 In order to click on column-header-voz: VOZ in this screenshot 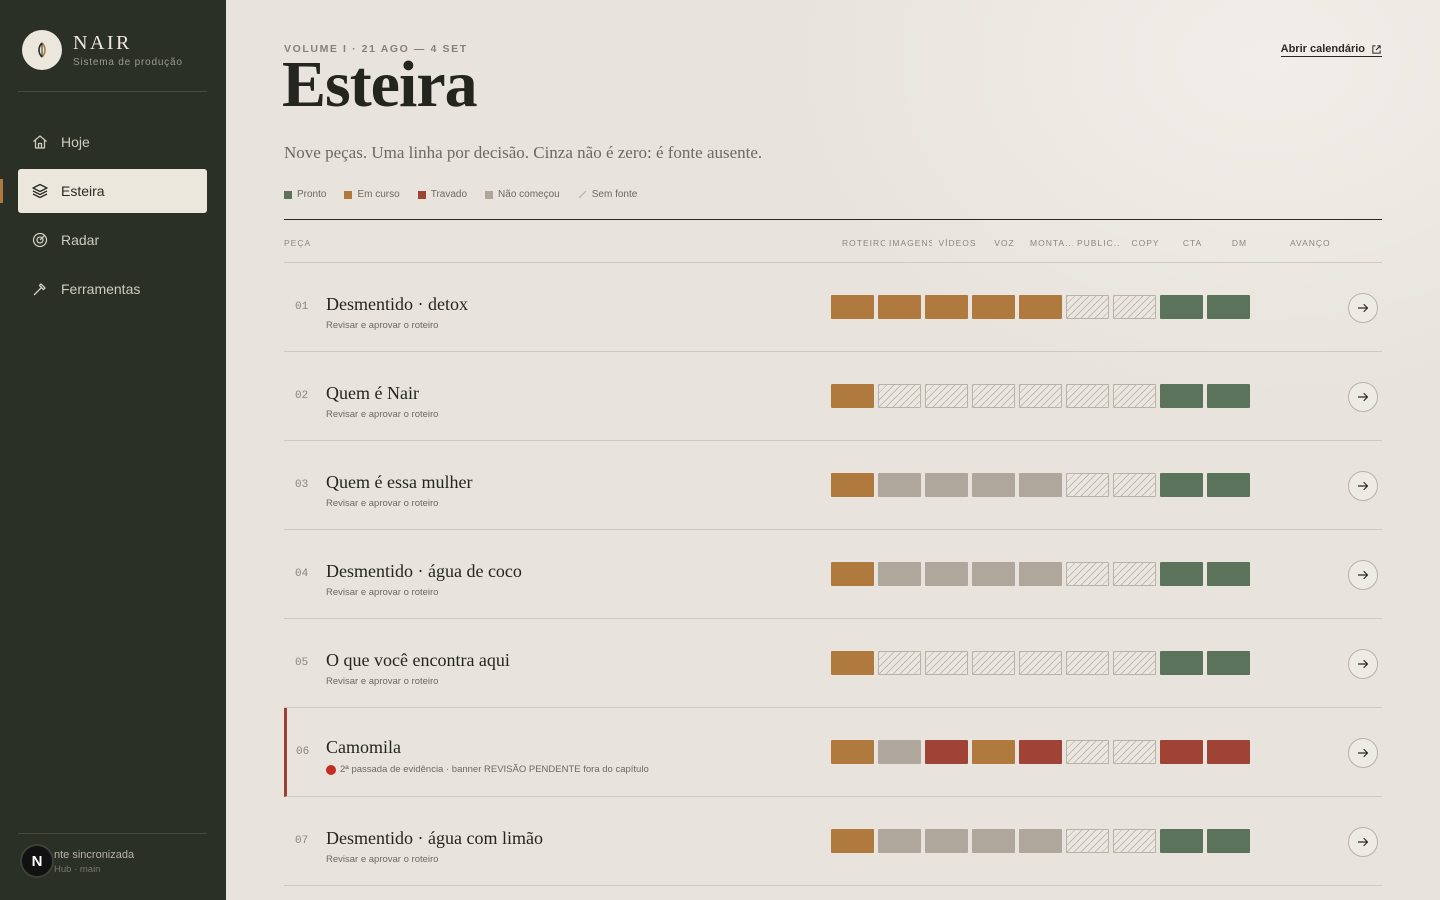, I will do `click(1004, 243)`.